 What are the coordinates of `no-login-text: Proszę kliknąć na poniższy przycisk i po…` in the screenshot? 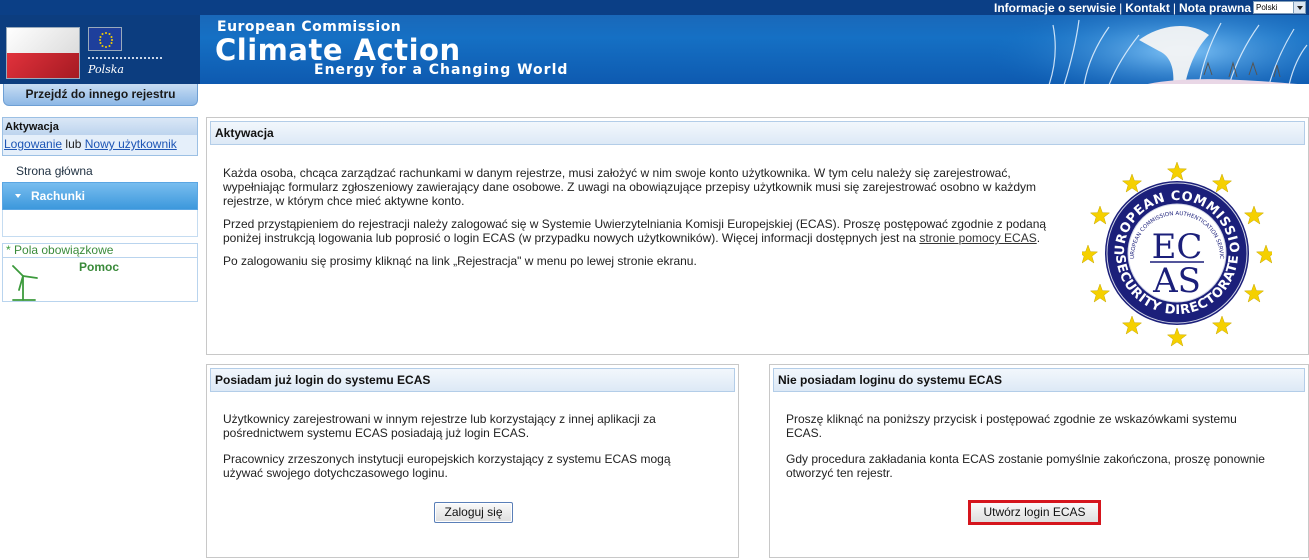 It's located at (1031, 452).